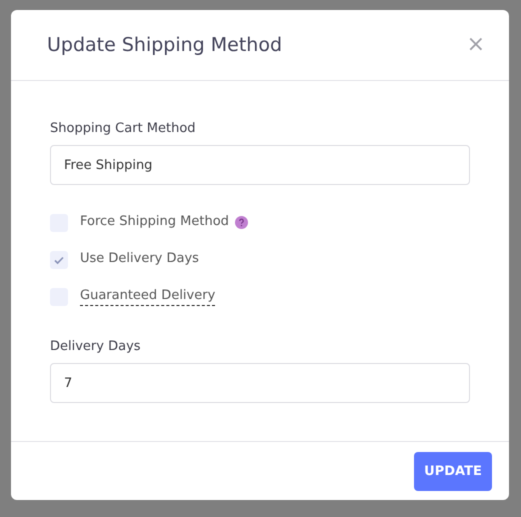 The image size is (521, 517). Describe the element at coordinates (453, 471) in the screenshot. I see `update-button: UPDATE` at that location.